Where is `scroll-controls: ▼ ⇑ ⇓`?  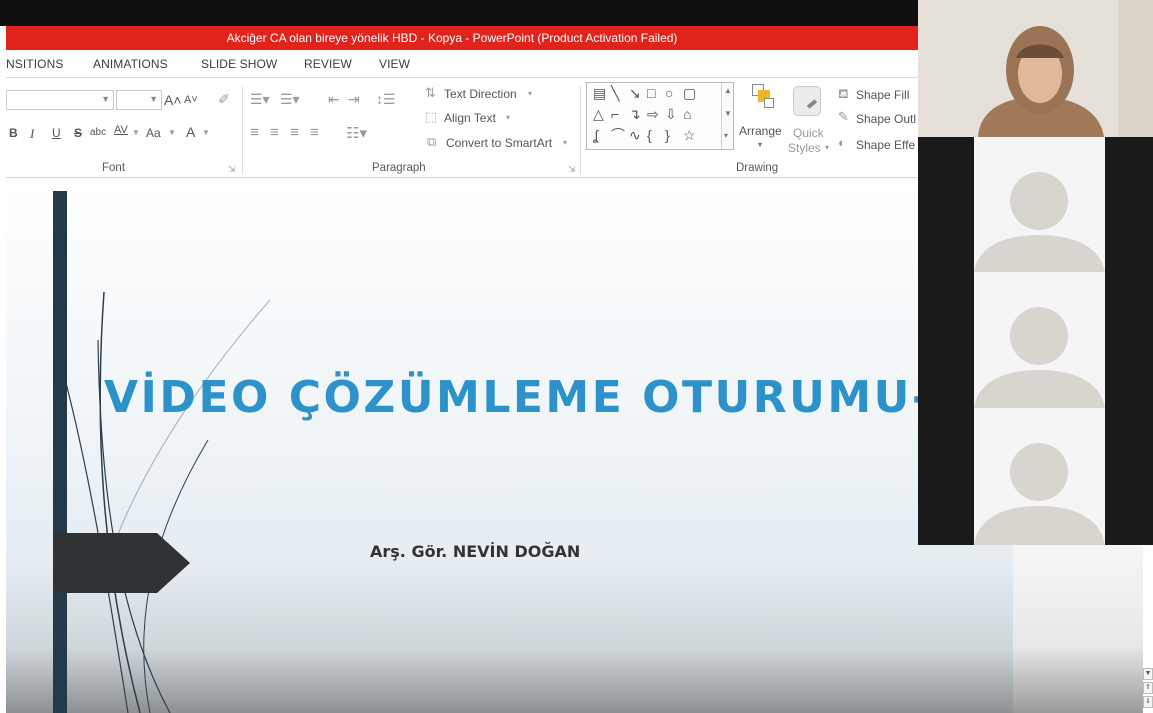 scroll-controls: ▼ ⇑ ⇓ is located at coordinates (1148, 690).